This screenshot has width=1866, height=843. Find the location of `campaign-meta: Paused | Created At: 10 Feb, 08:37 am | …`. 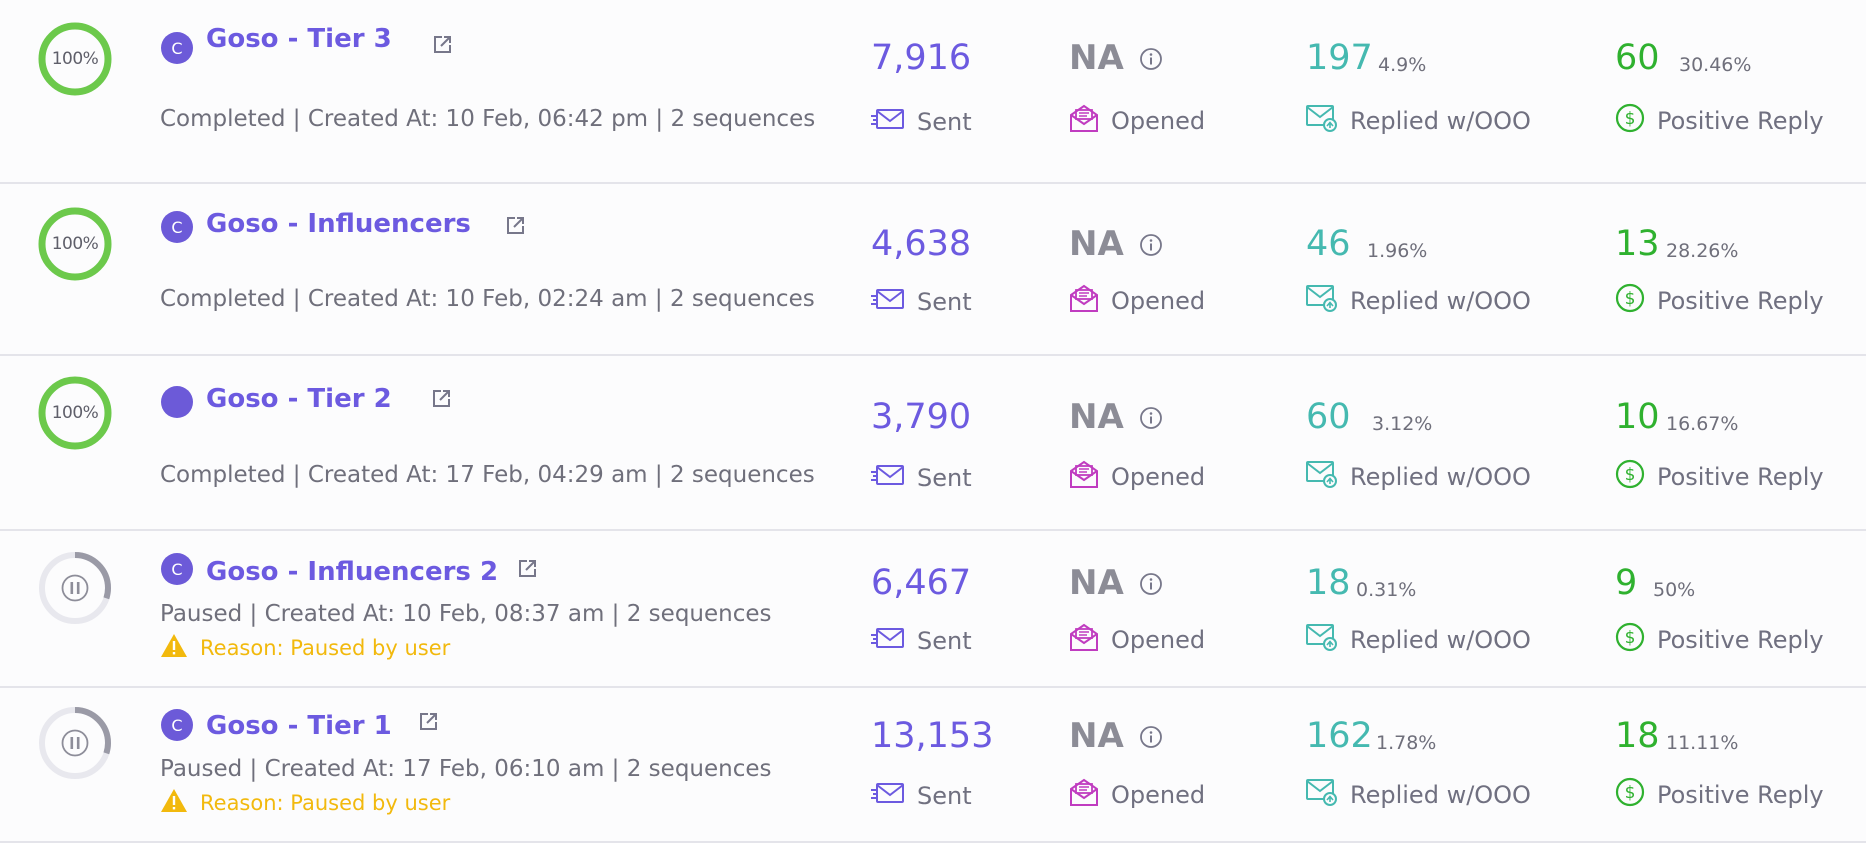

campaign-meta: Paused | Created At: 10 Feb, 08:37 am | … is located at coordinates (466, 614).